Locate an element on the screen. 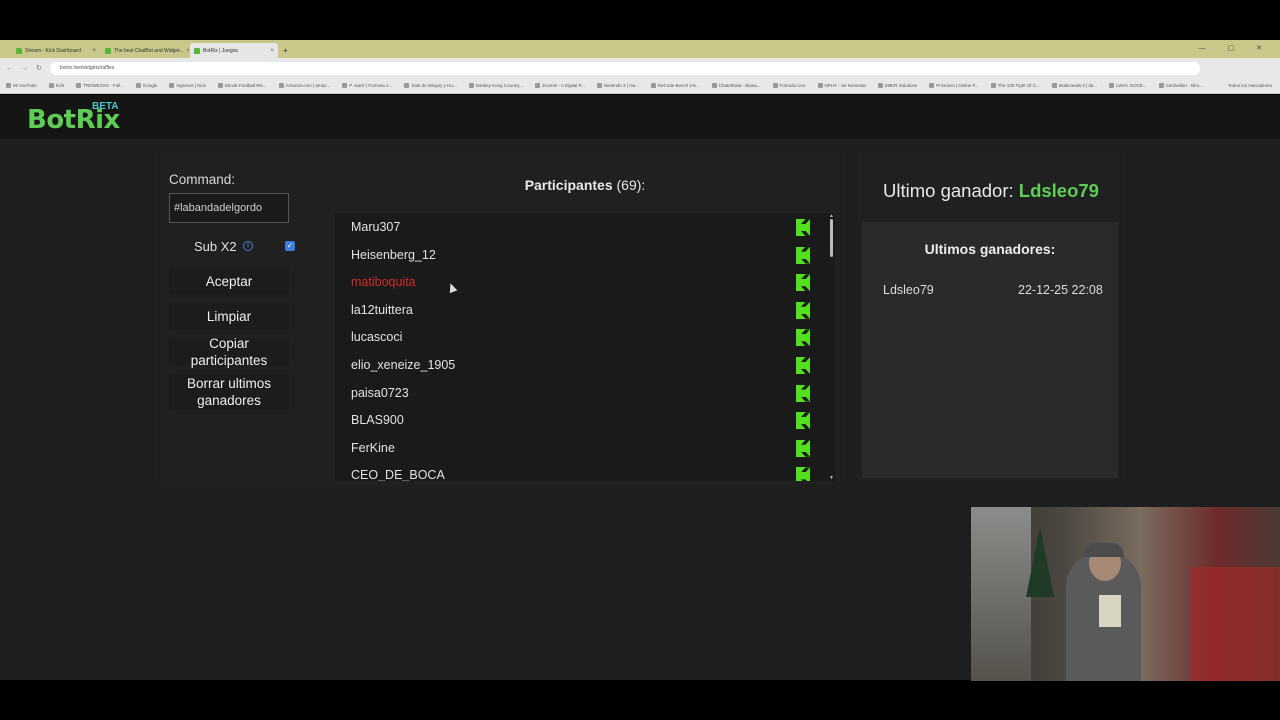  participant-name: Maru307 is located at coordinates (376, 227).